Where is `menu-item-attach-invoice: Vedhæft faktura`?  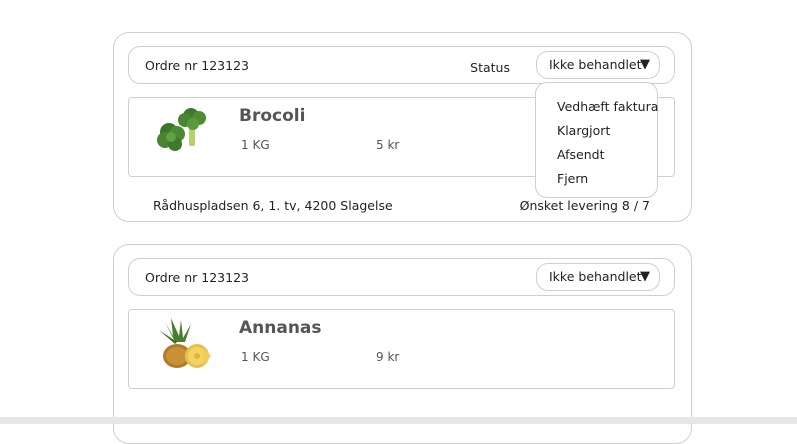
menu-item-attach-invoice: Vedhæft faktura is located at coordinates (597, 109).